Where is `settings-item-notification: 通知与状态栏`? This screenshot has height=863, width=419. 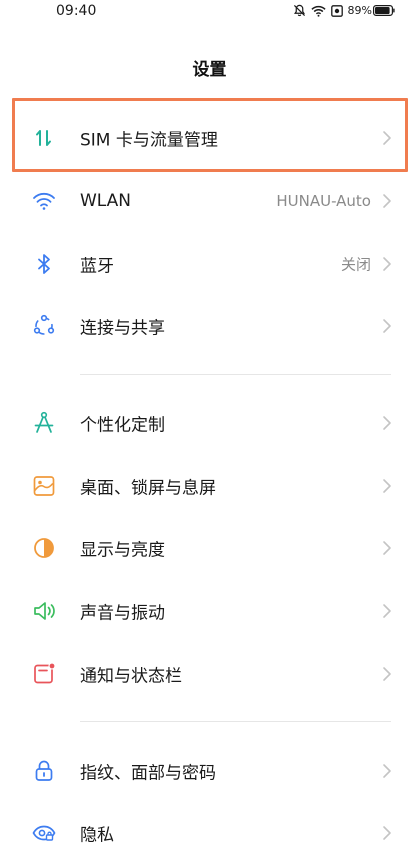
settings-item-notification: 通知与状态栏 is located at coordinates (209, 674).